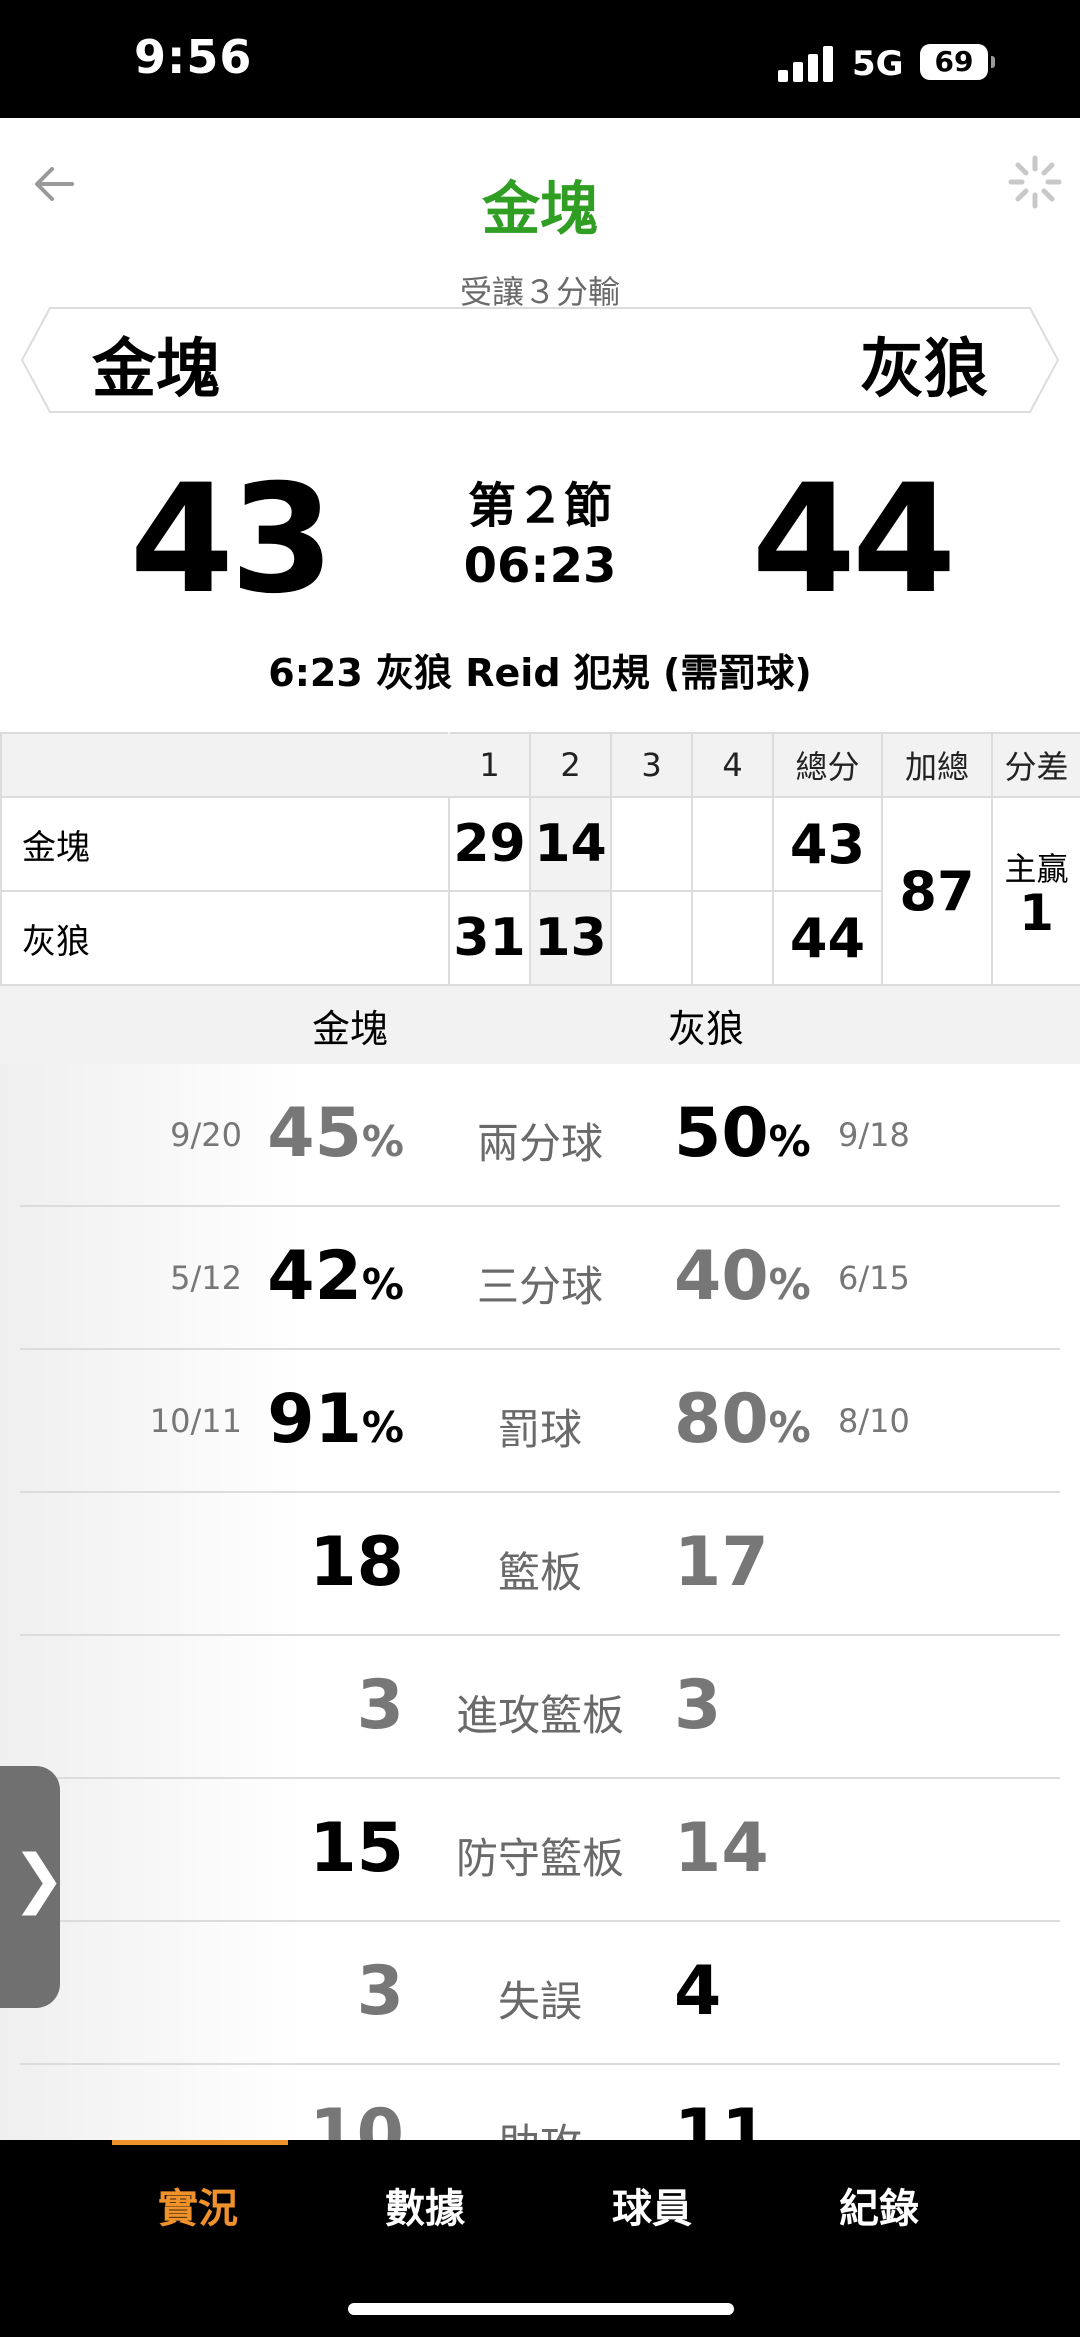 The width and height of the screenshot is (1080, 2337). I want to click on stat-label: 三分球, so click(539, 1286).